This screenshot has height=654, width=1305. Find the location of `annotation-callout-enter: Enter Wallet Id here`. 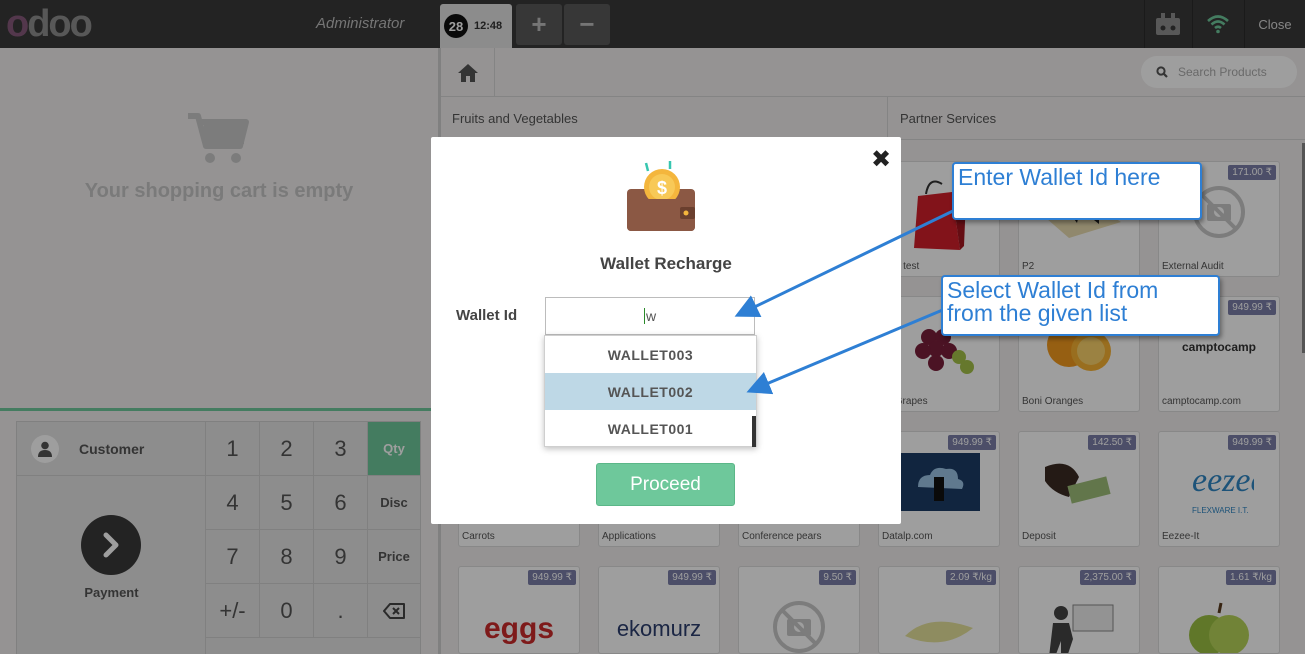

annotation-callout-enter: Enter Wallet Id here is located at coordinates (1077, 191).